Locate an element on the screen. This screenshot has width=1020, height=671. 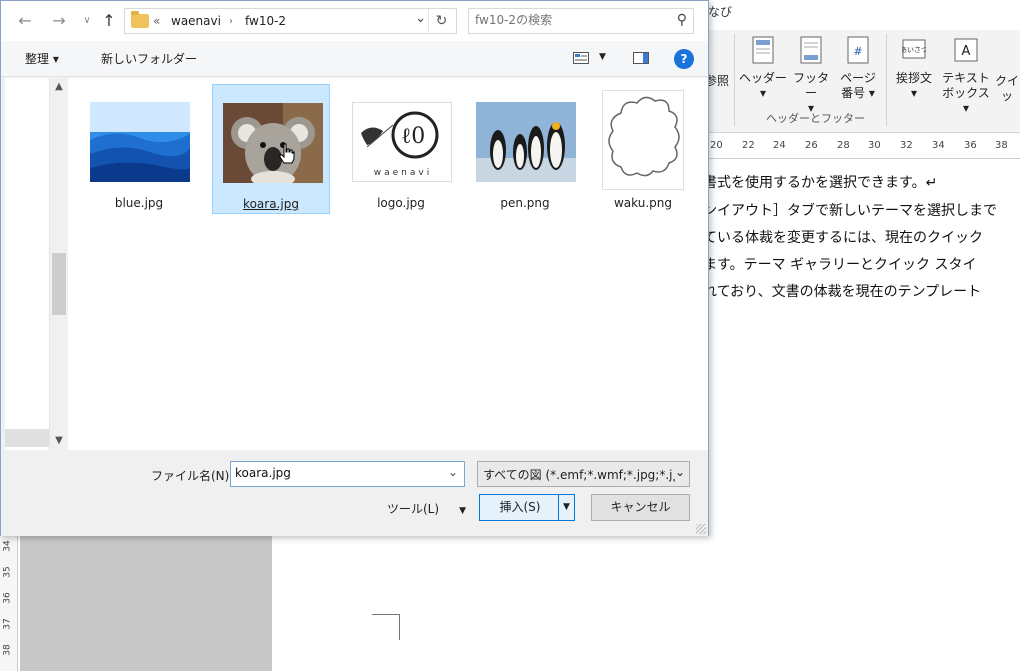
file-name: koara.jpg is located at coordinates (271, 204).